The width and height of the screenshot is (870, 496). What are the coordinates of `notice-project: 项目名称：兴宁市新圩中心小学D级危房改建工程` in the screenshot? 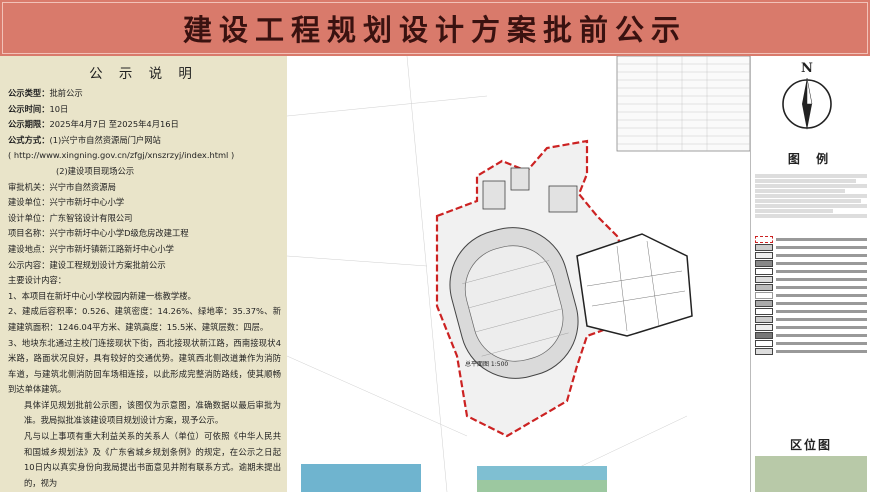 It's located at (98, 233).